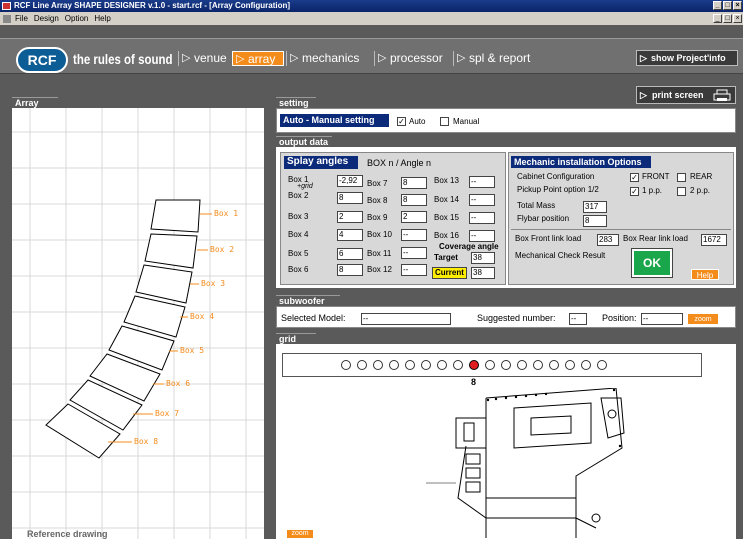 The width and height of the screenshot is (743, 539). What do you see at coordinates (737, 18) in the screenshot?
I see `mdi-close-button: ×` at bounding box center [737, 18].